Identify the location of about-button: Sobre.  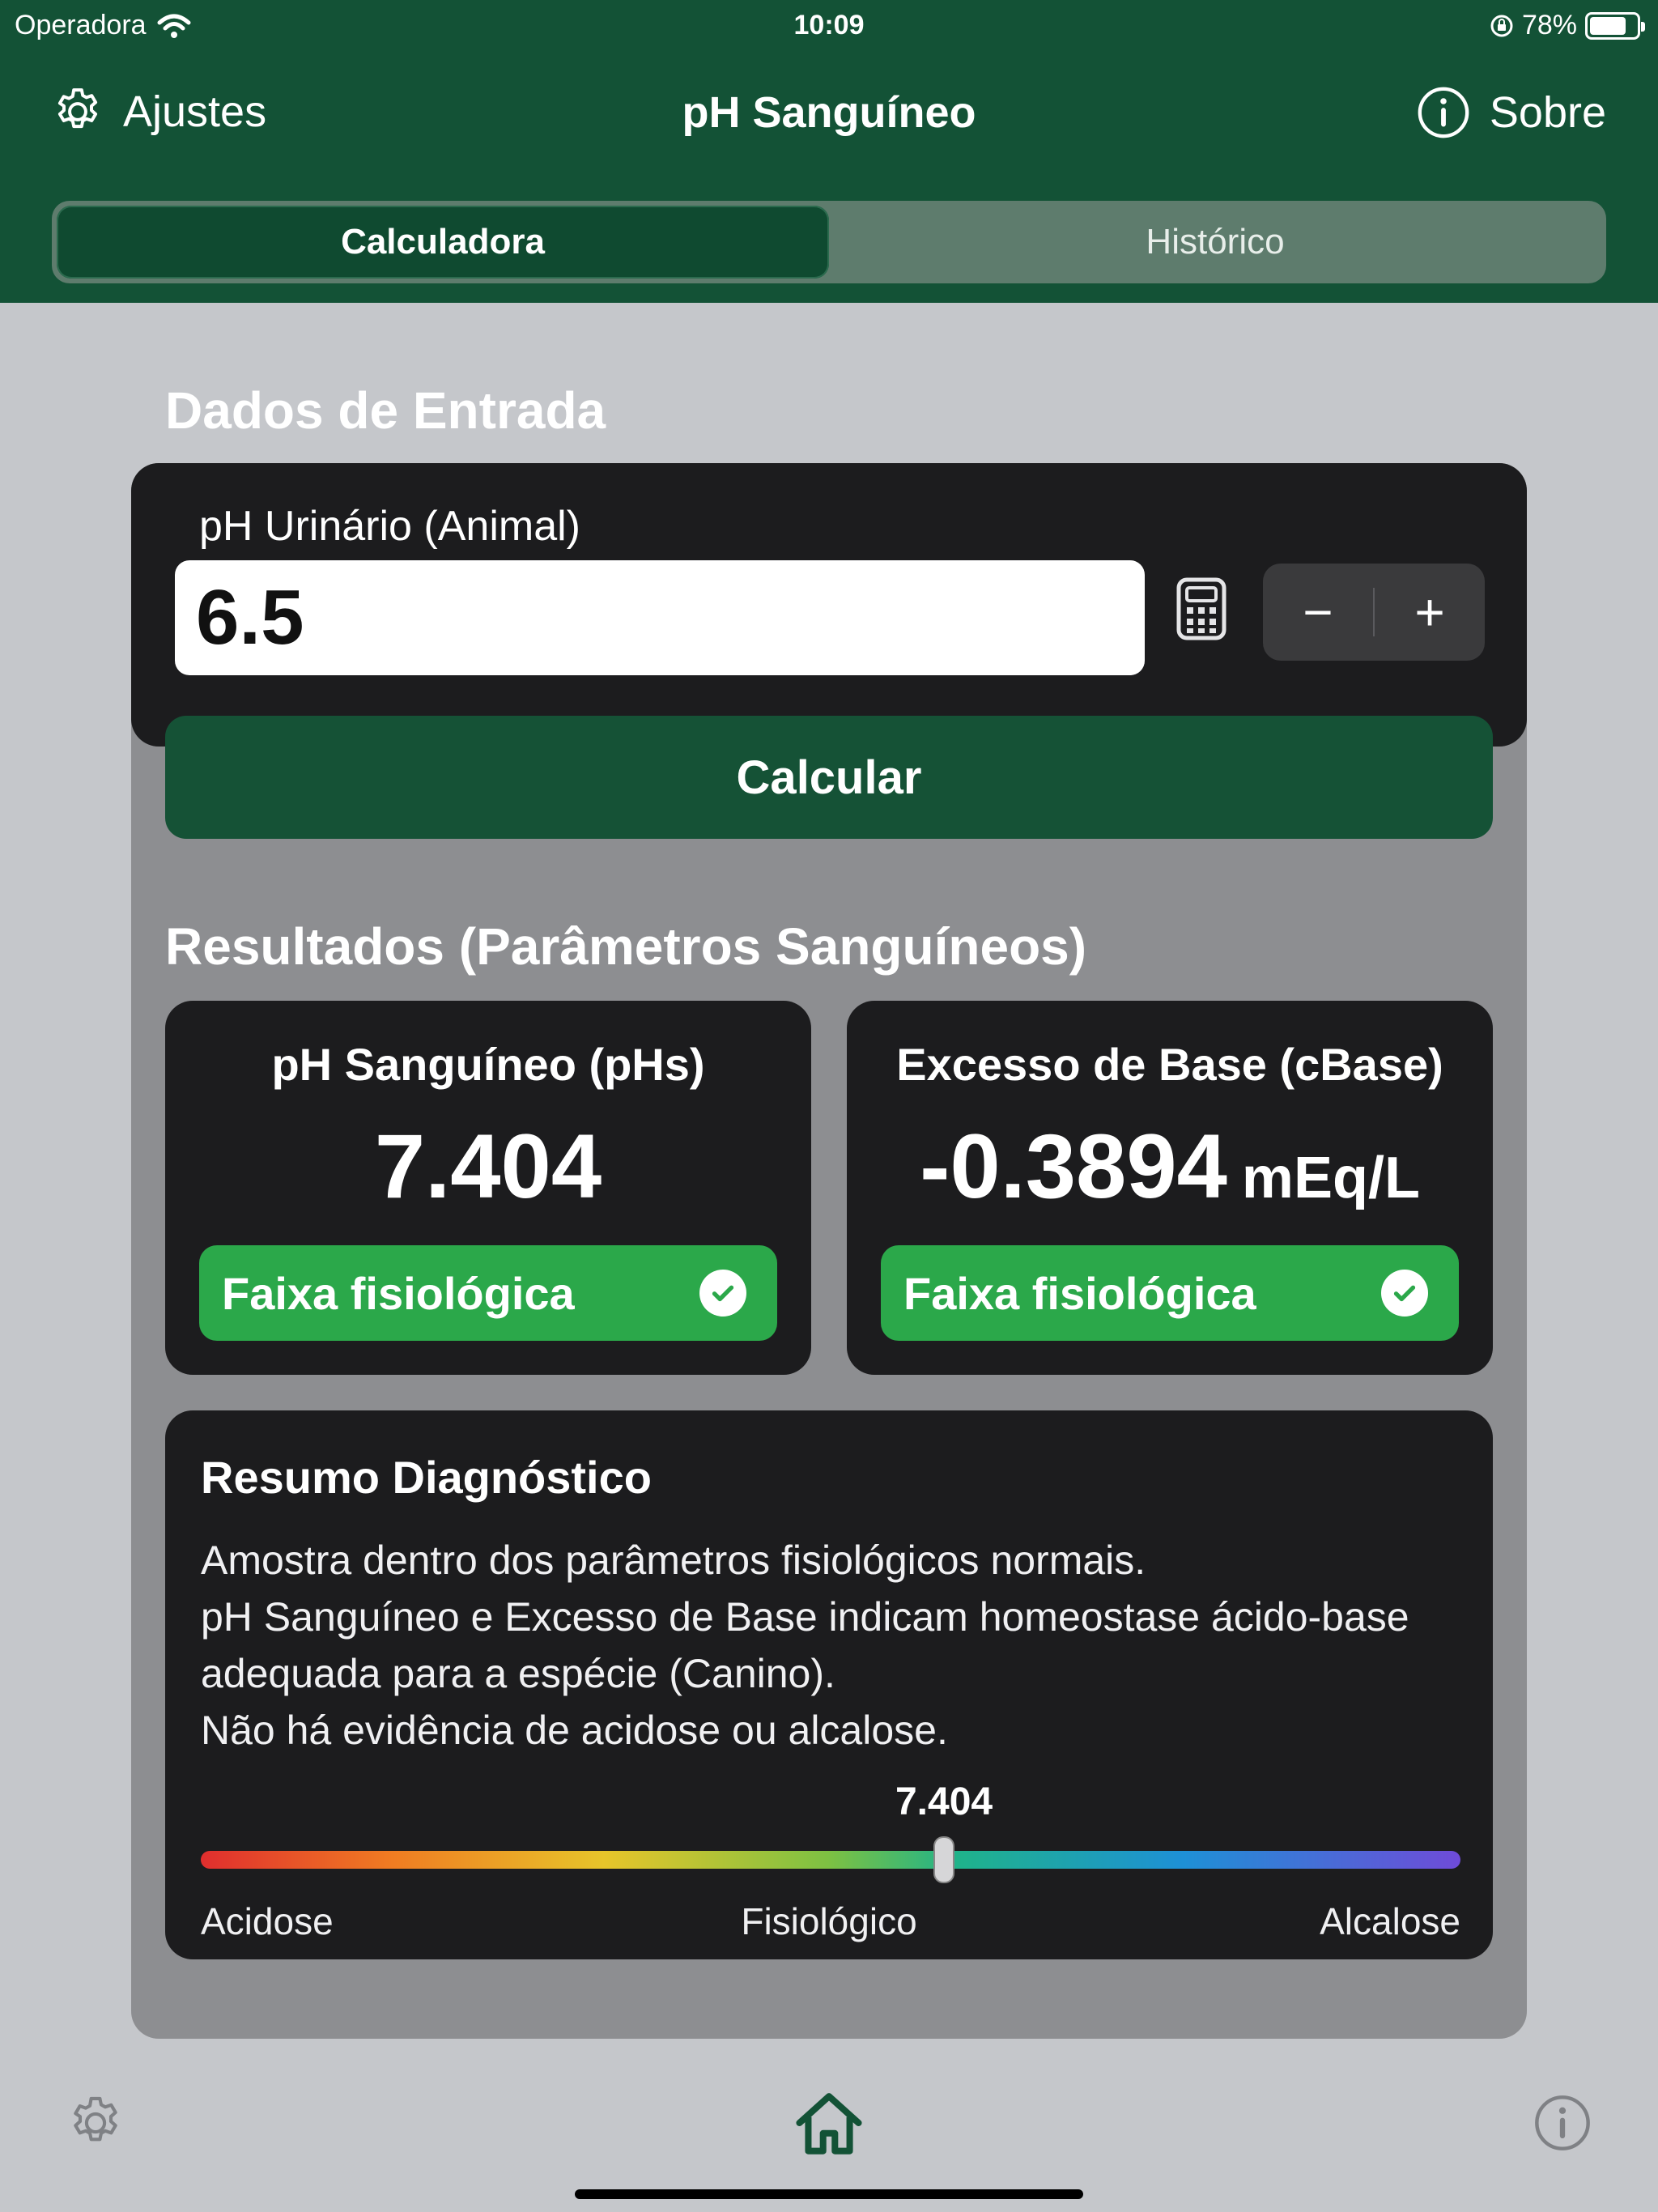
(1510, 113).